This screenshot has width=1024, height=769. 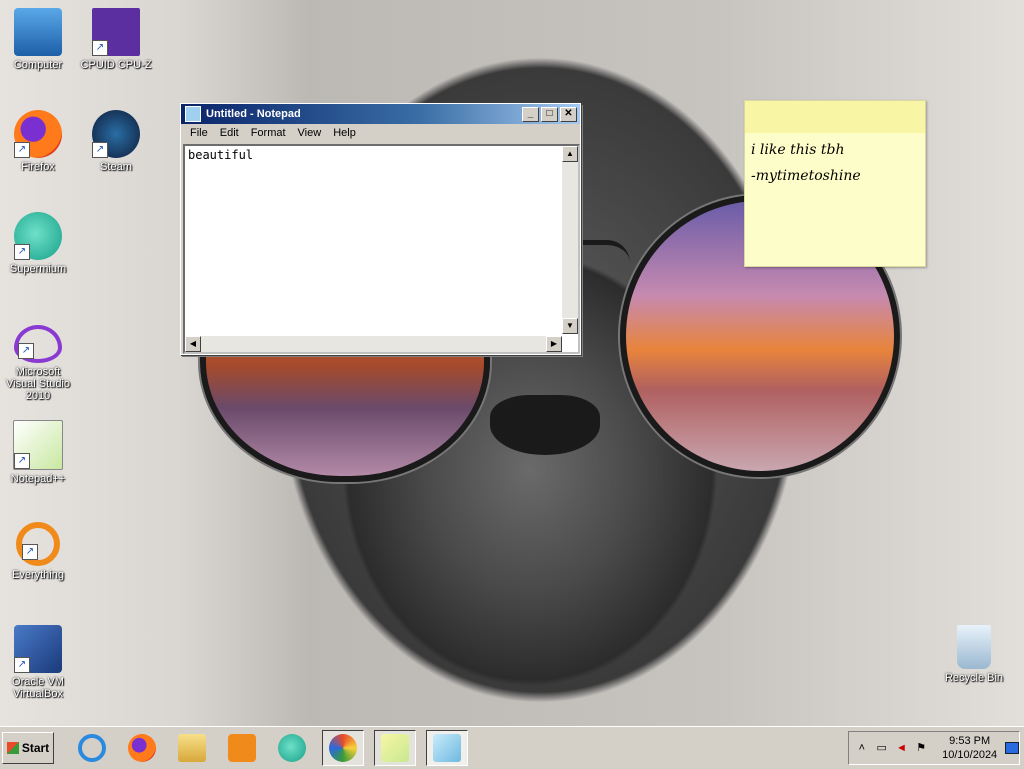 I want to click on taskbar-notepad, so click(x=447, y=748).